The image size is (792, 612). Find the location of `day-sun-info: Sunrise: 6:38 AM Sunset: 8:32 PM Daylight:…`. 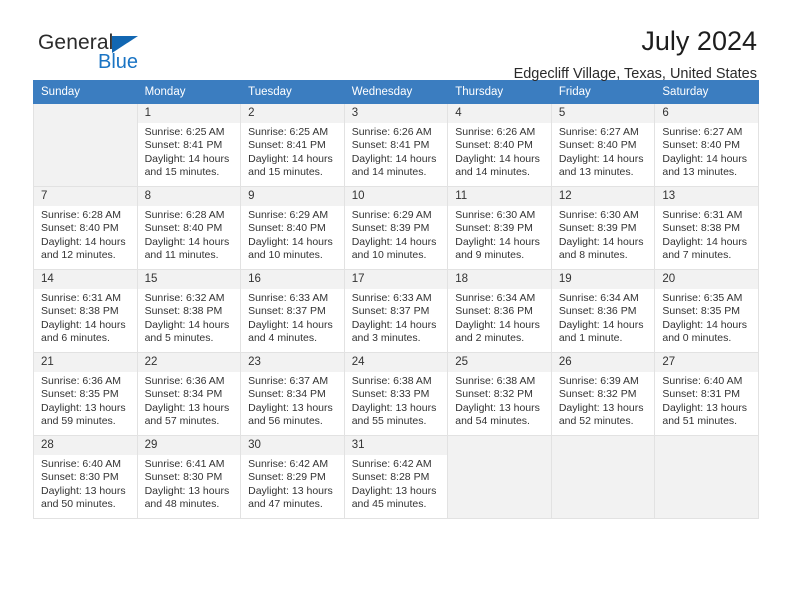

day-sun-info: Sunrise: 6:38 AM Sunset: 8:32 PM Daylight:… is located at coordinates (499, 400).